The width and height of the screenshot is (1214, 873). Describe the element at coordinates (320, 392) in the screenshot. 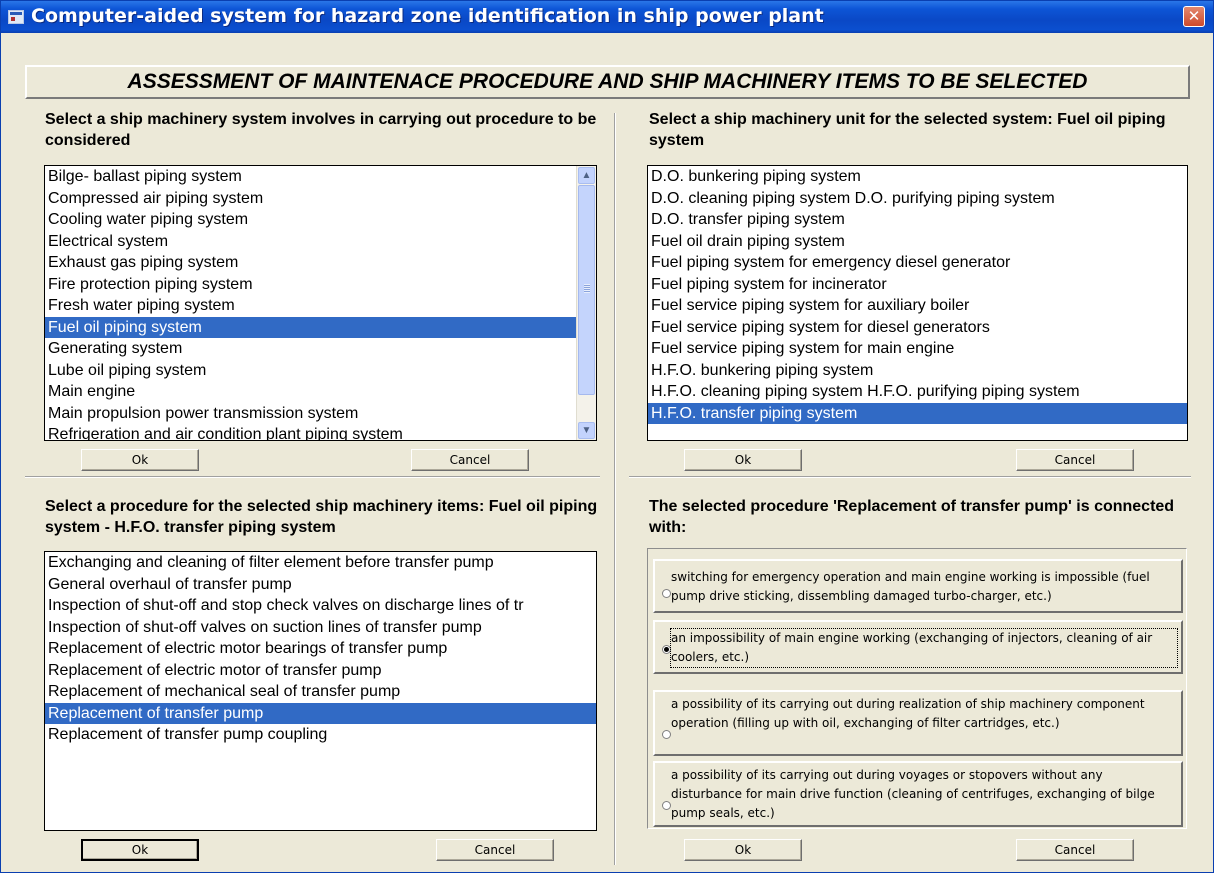

I see `list-item: Main engine` at that location.